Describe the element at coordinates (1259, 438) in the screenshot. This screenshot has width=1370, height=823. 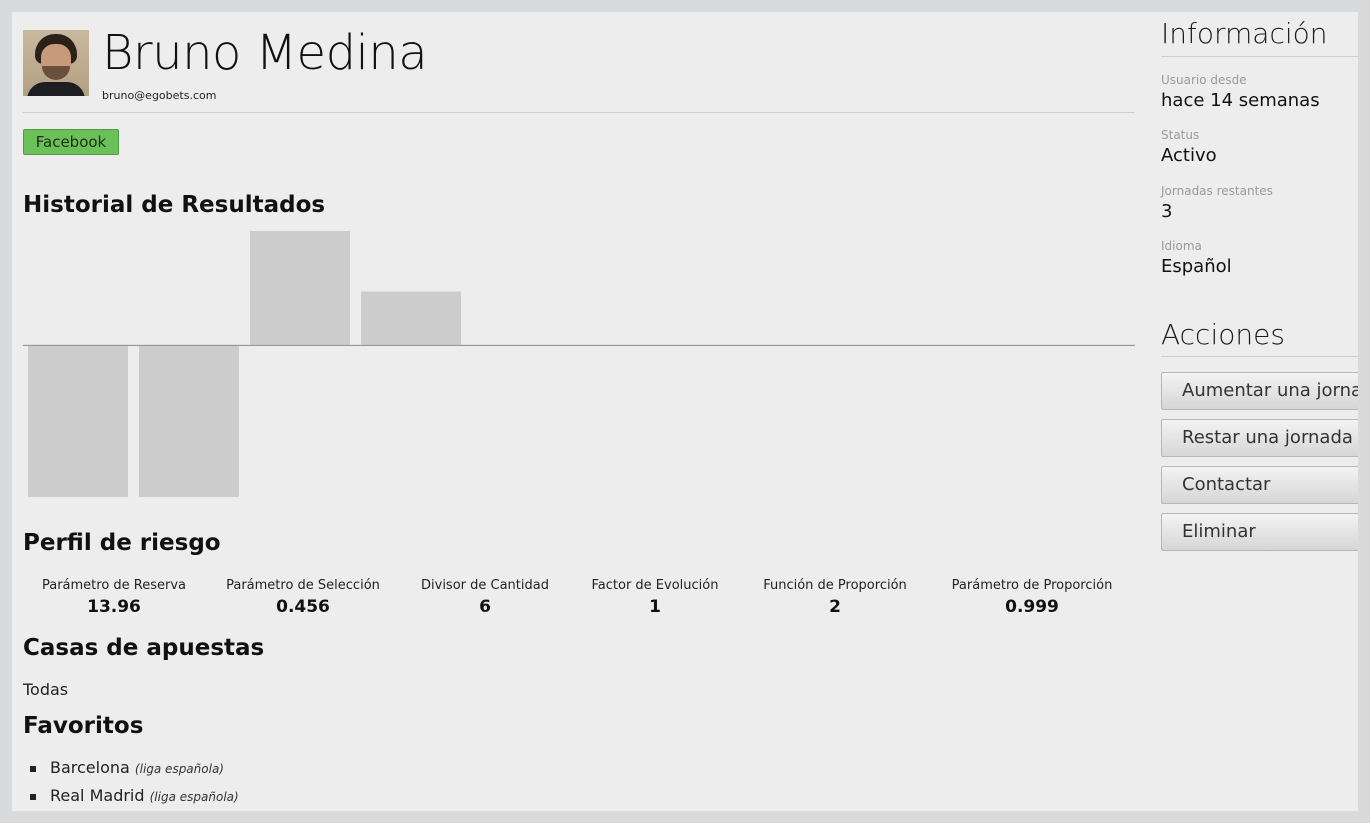
I see `restar-jornada-button: Restar una jornada` at that location.